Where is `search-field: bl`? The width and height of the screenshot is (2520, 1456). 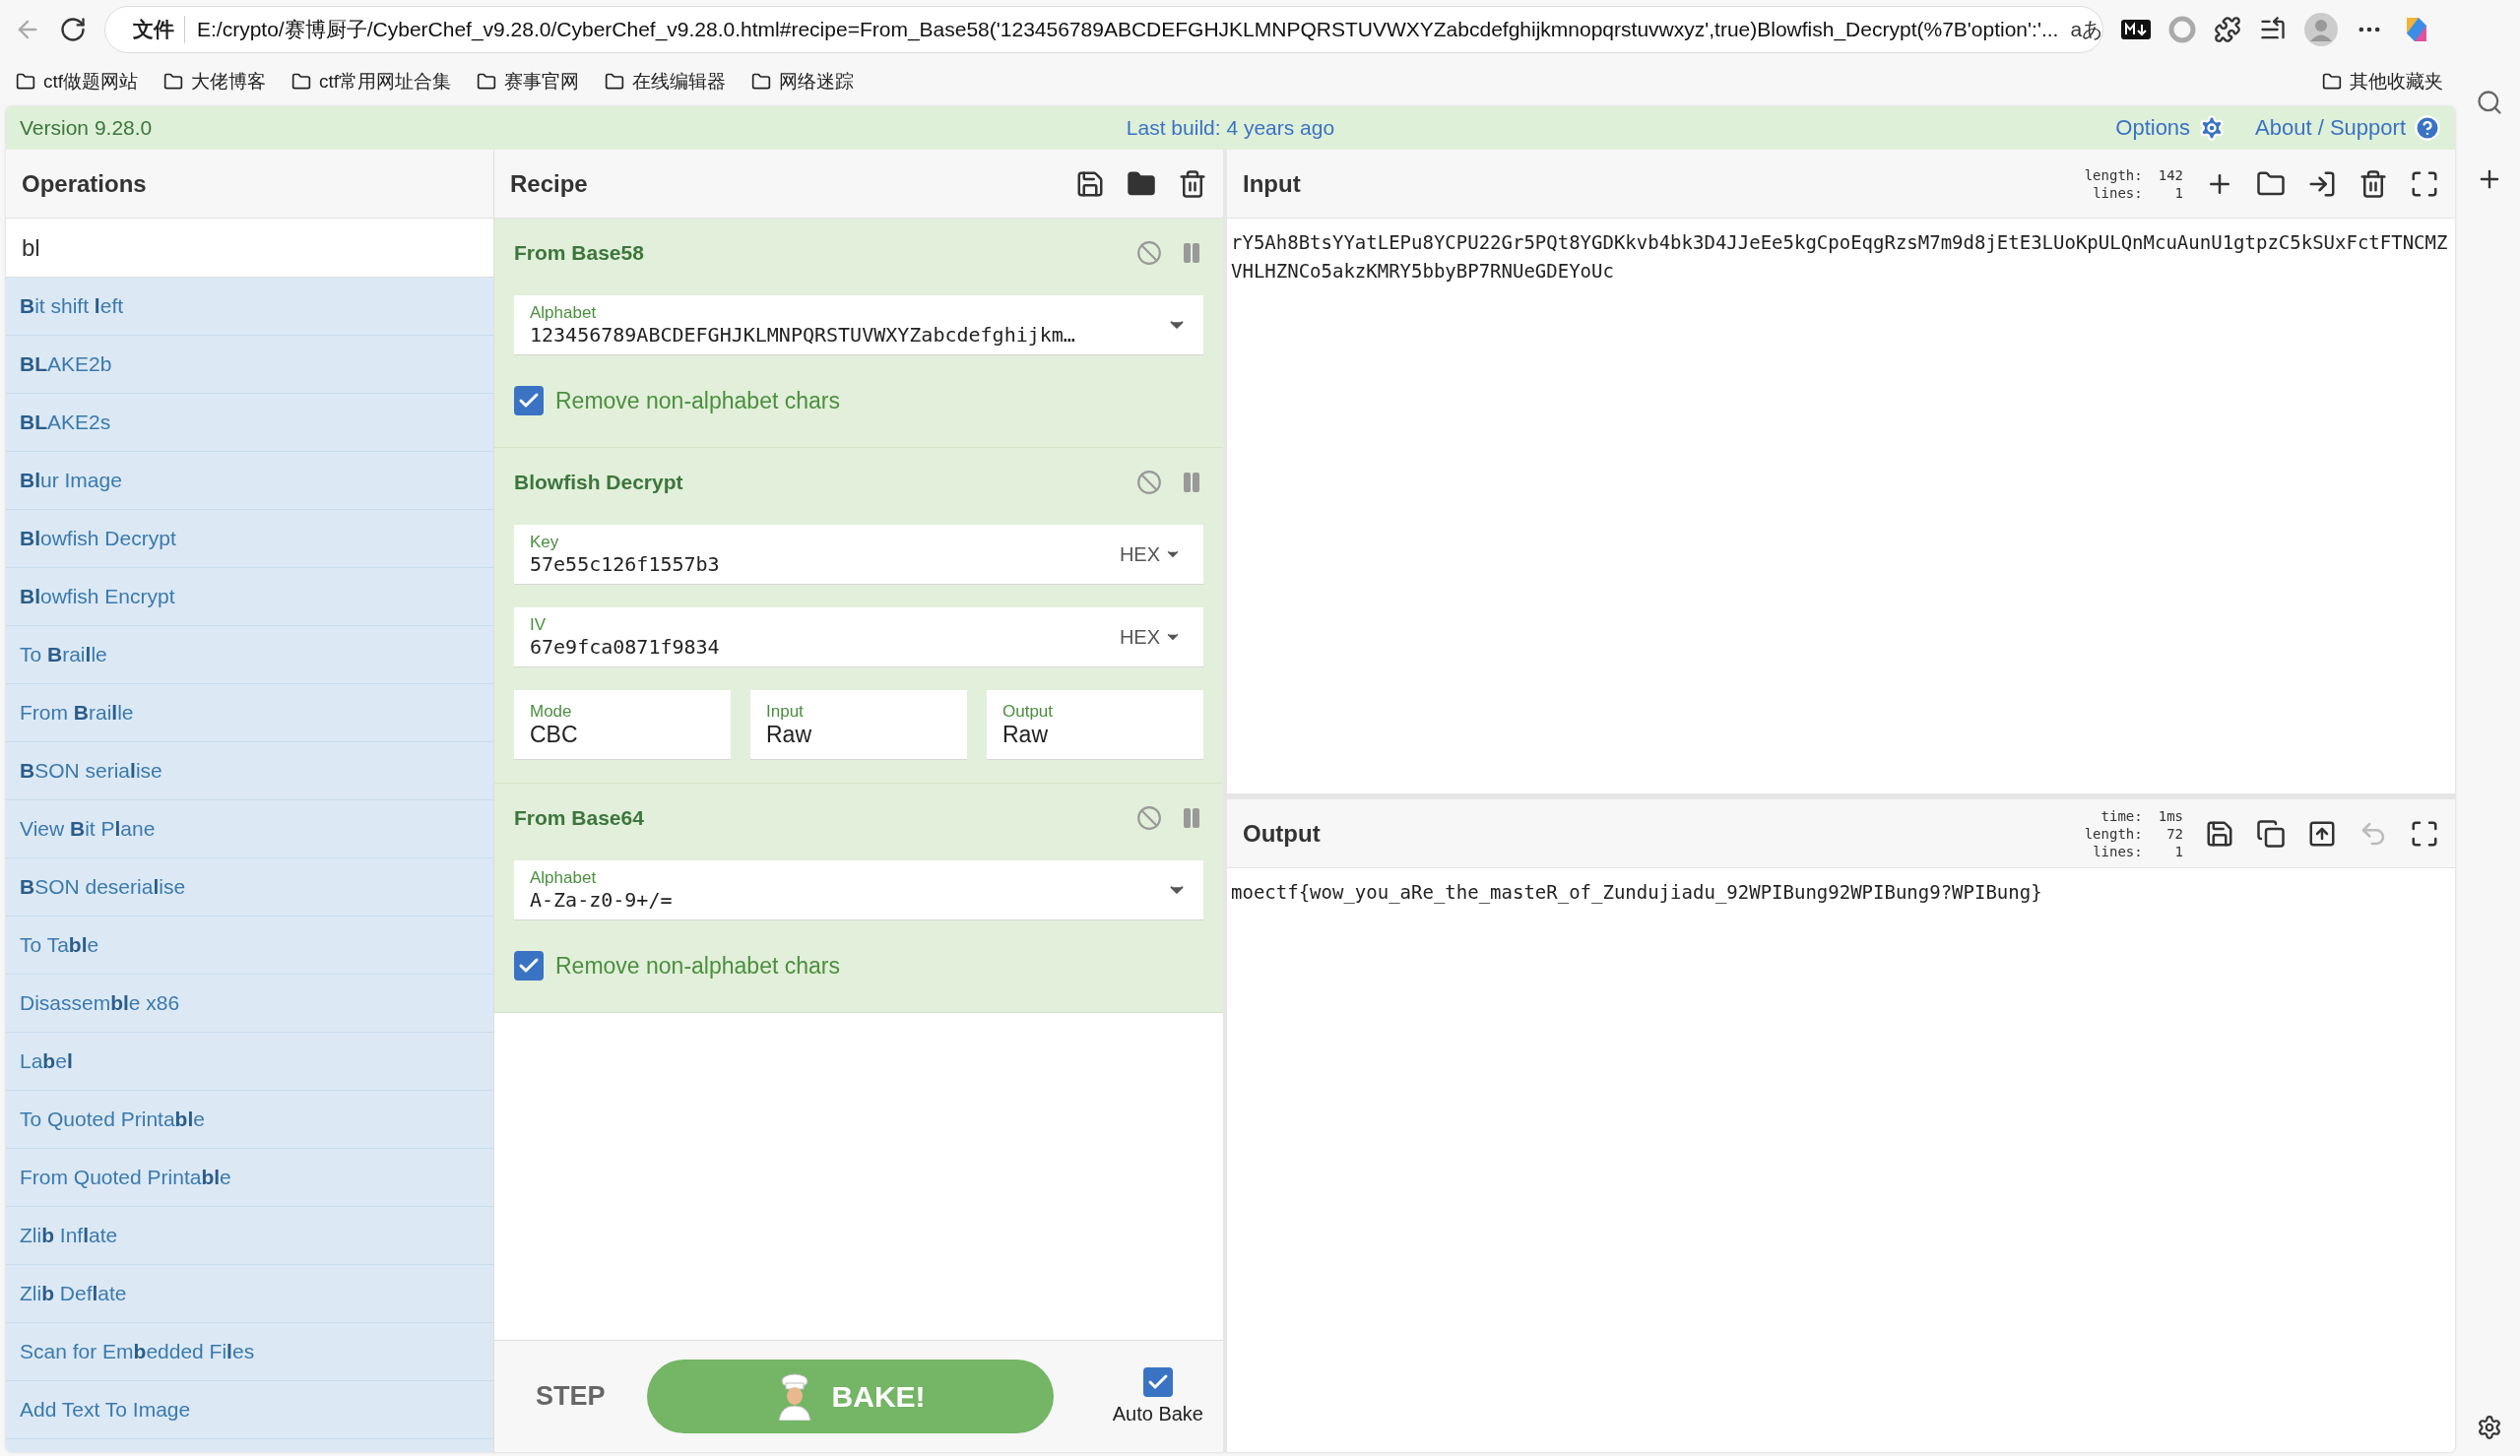
search-field: bl is located at coordinates (249, 248).